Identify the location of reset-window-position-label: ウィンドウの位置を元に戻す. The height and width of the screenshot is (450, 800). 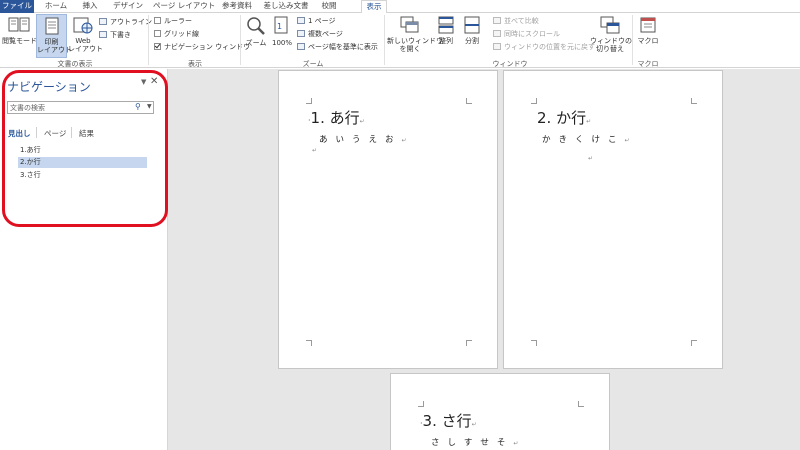
(549, 47).